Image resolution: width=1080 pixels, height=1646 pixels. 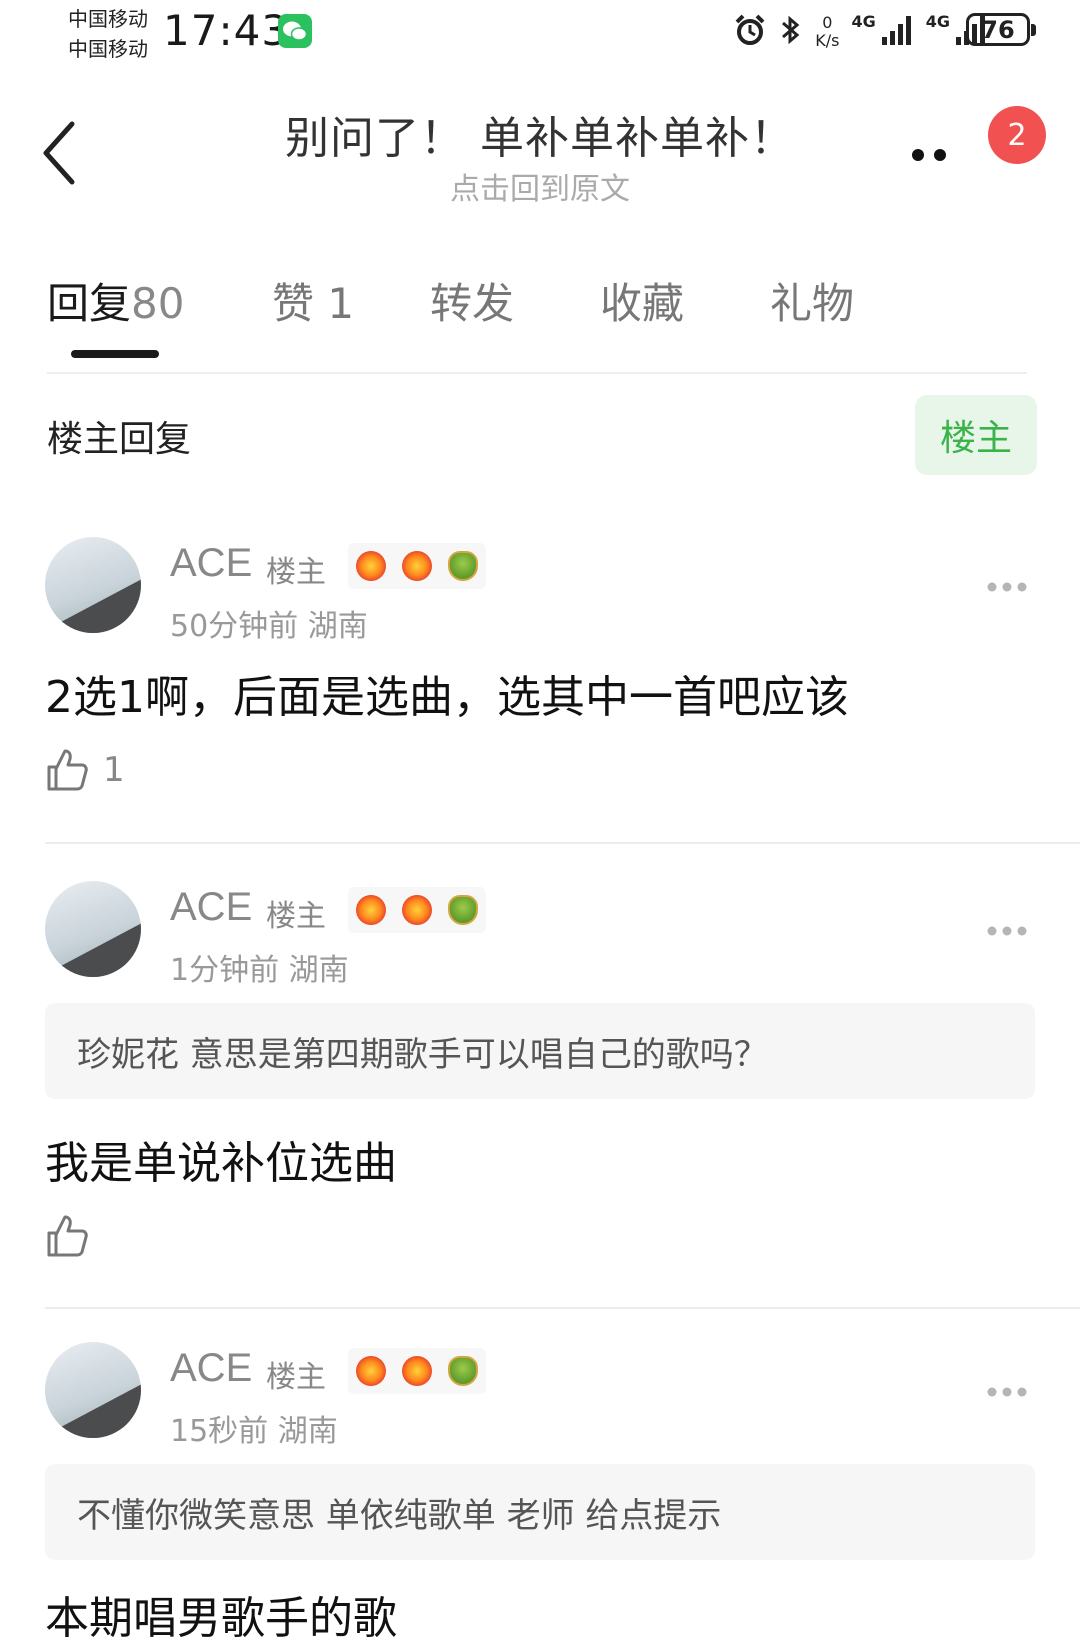 What do you see at coordinates (642, 303) in the screenshot?
I see `tab-label: 收藏` at bounding box center [642, 303].